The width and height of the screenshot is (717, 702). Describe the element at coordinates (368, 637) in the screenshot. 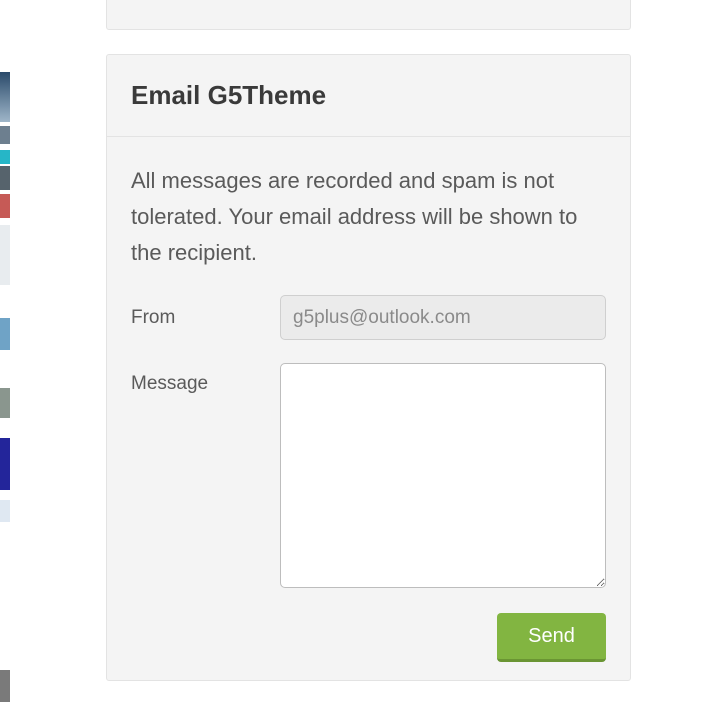

I see `actions-row: Send` at that location.